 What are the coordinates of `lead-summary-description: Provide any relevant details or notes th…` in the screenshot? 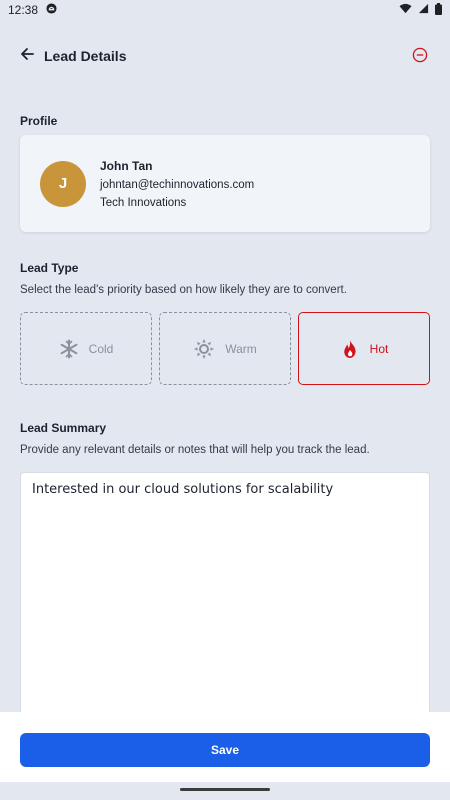 It's located at (195, 450).